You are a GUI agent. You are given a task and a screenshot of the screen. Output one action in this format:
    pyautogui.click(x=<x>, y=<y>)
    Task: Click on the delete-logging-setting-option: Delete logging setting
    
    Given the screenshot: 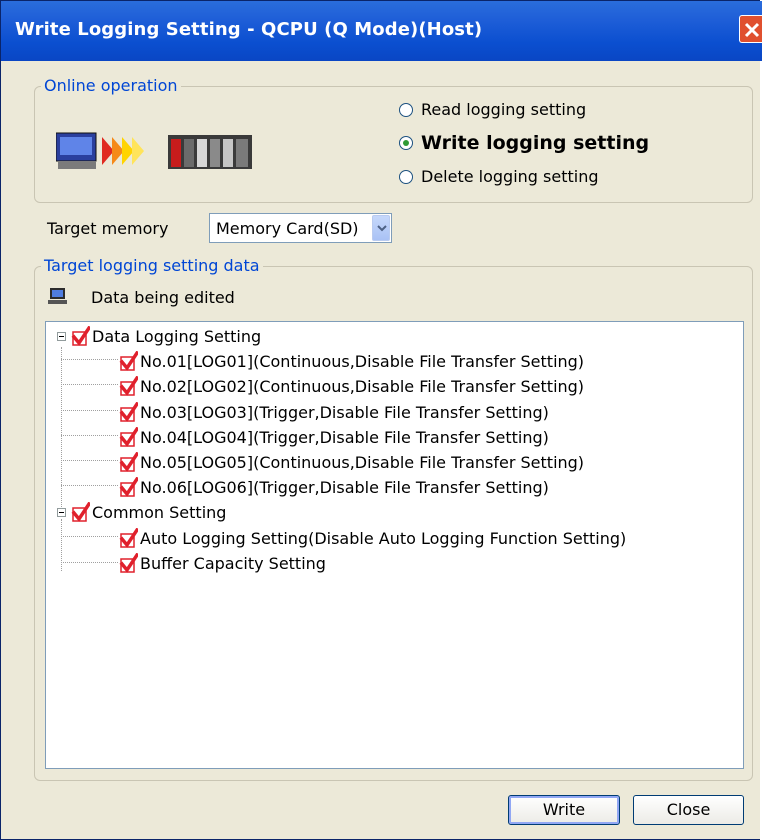 What is the action you would take?
    pyautogui.click(x=499, y=176)
    